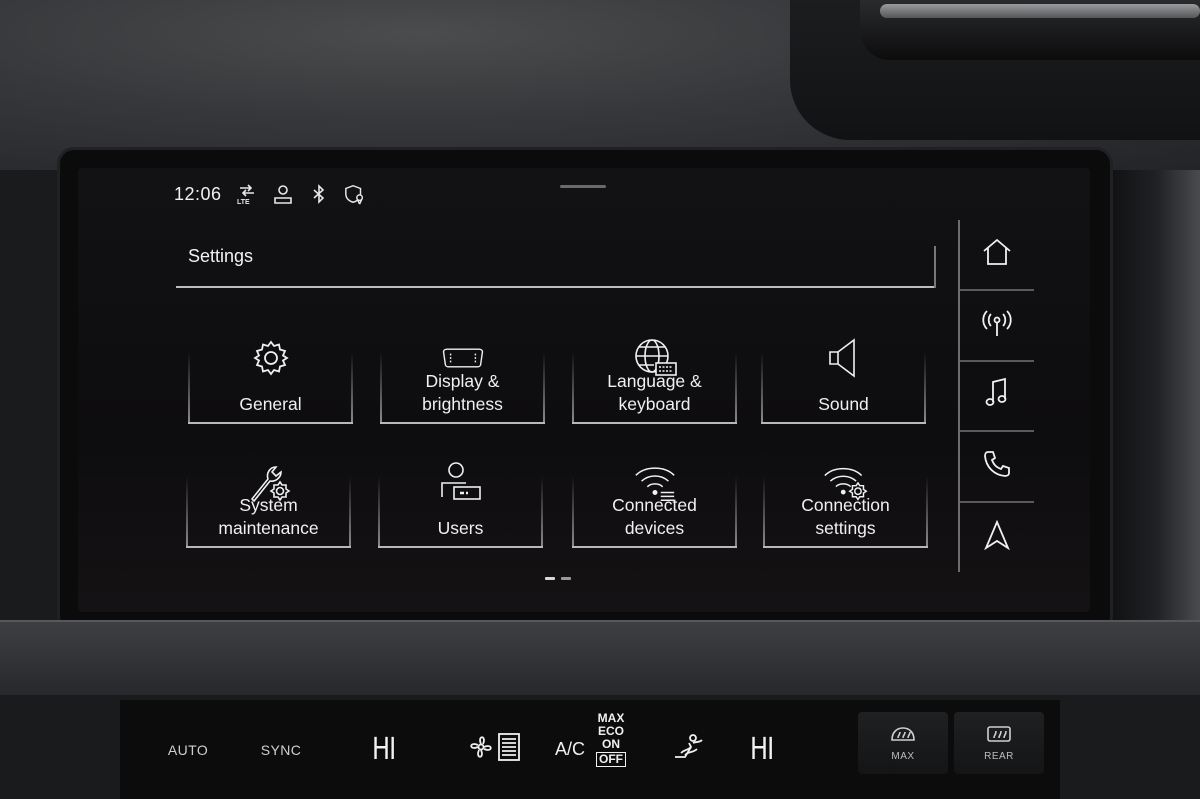  What do you see at coordinates (583, 186) in the screenshot?
I see `drag-handle` at bounding box center [583, 186].